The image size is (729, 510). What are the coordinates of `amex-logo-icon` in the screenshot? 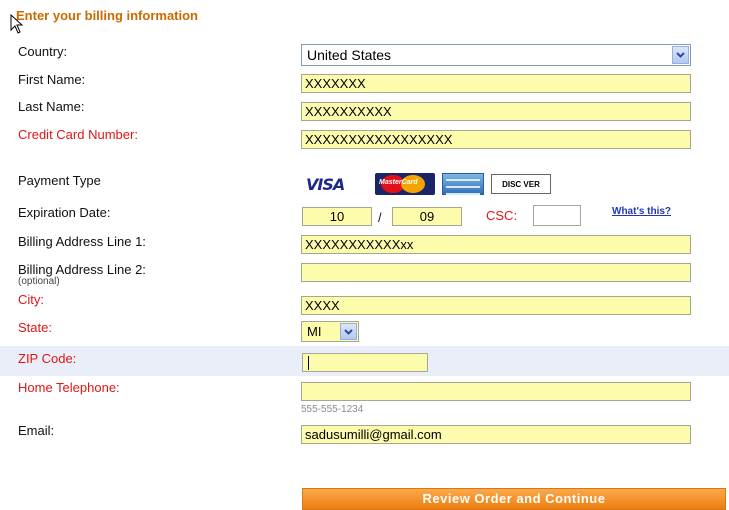 It's located at (463, 184).